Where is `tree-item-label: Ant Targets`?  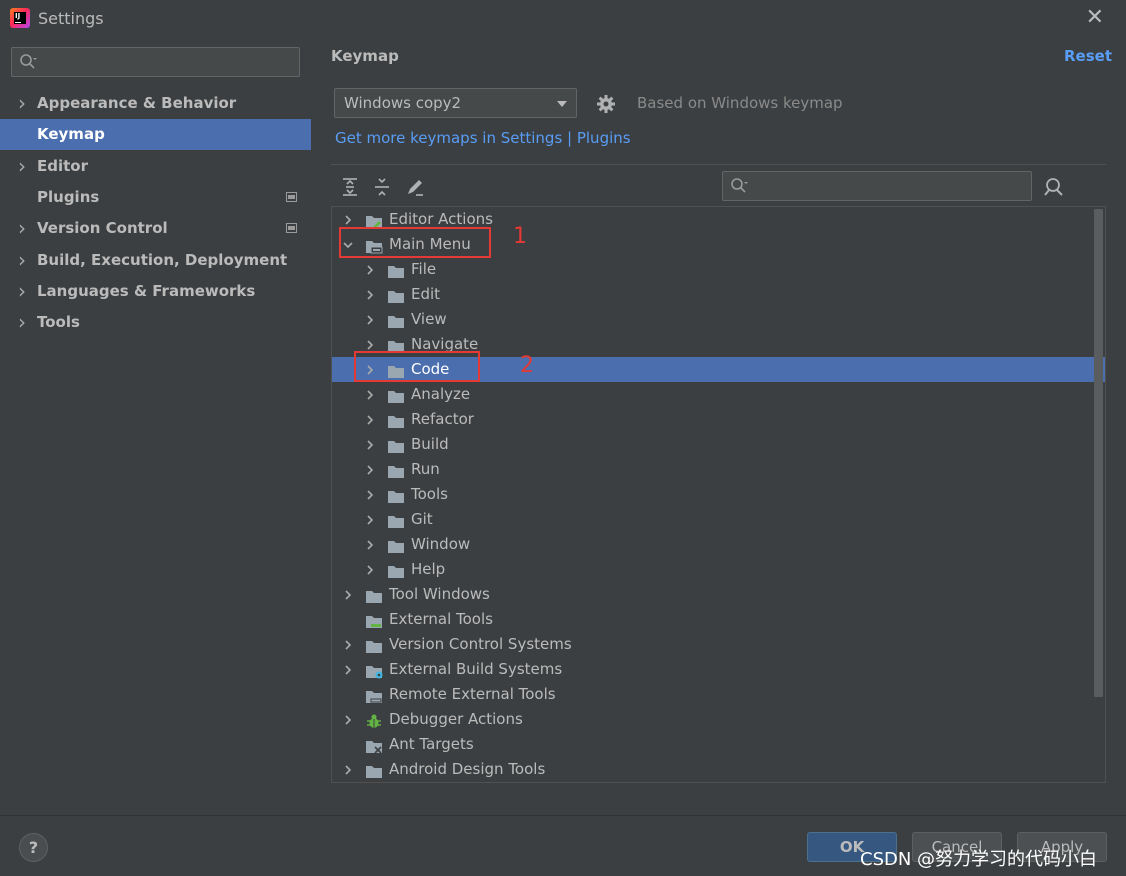
tree-item-label: Ant Targets is located at coordinates (431, 744).